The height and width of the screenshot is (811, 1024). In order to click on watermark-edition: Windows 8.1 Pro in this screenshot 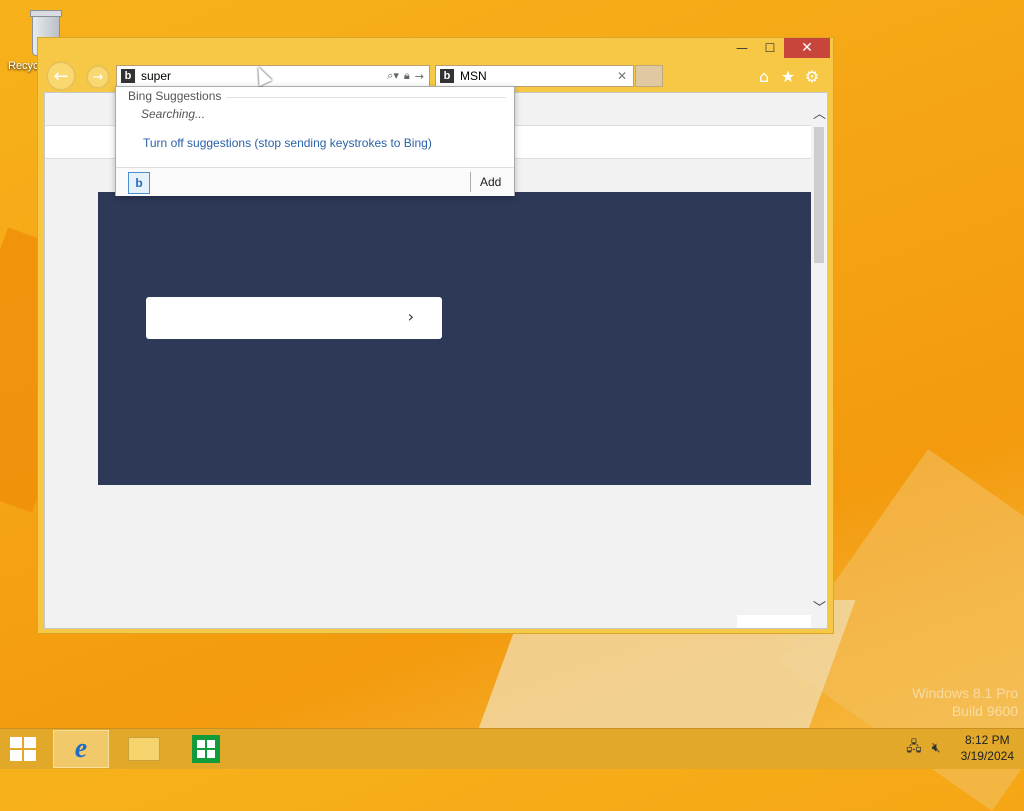, I will do `click(965, 693)`.